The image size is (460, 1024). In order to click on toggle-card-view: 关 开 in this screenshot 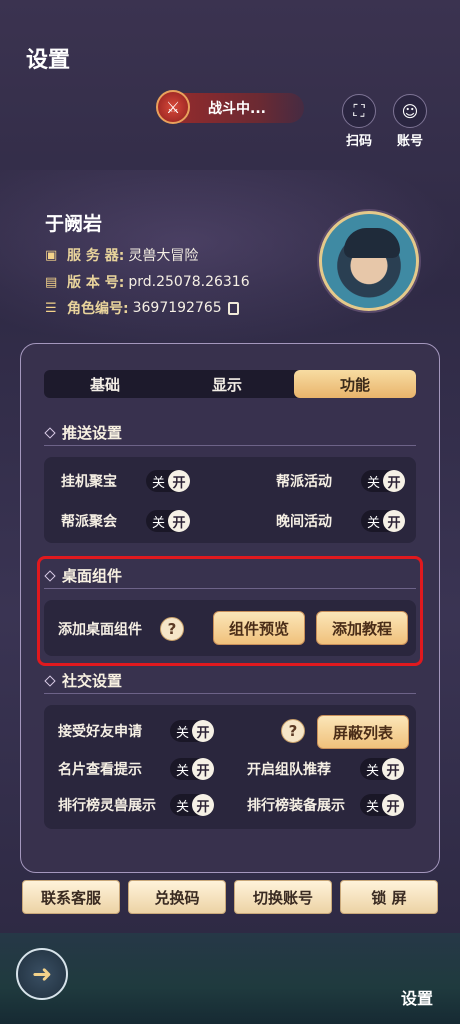, I will do `click(192, 769)`.